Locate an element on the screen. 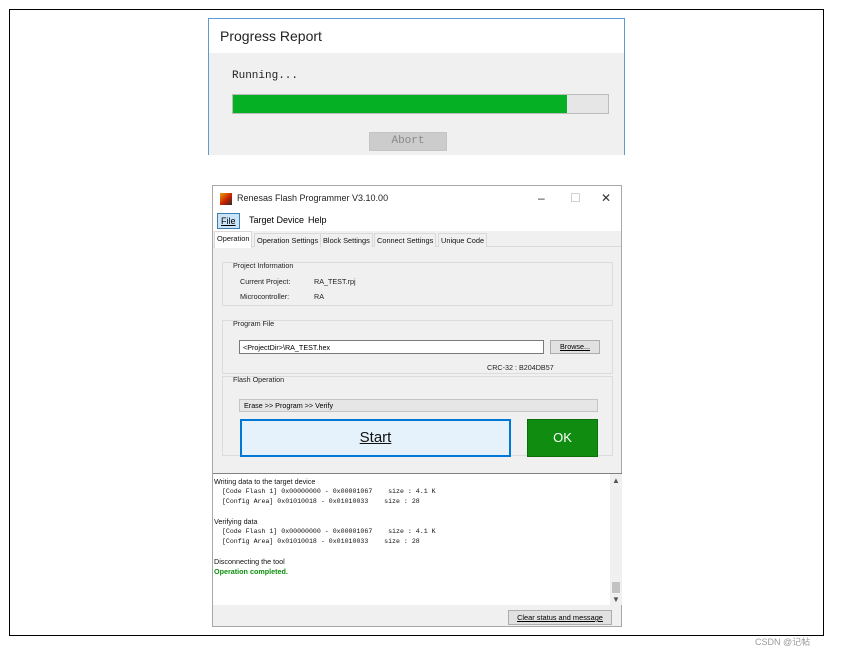 This screenshot has width=843, height=655. menu-bar: File Target Device Help is located at coordinates (417, 221).